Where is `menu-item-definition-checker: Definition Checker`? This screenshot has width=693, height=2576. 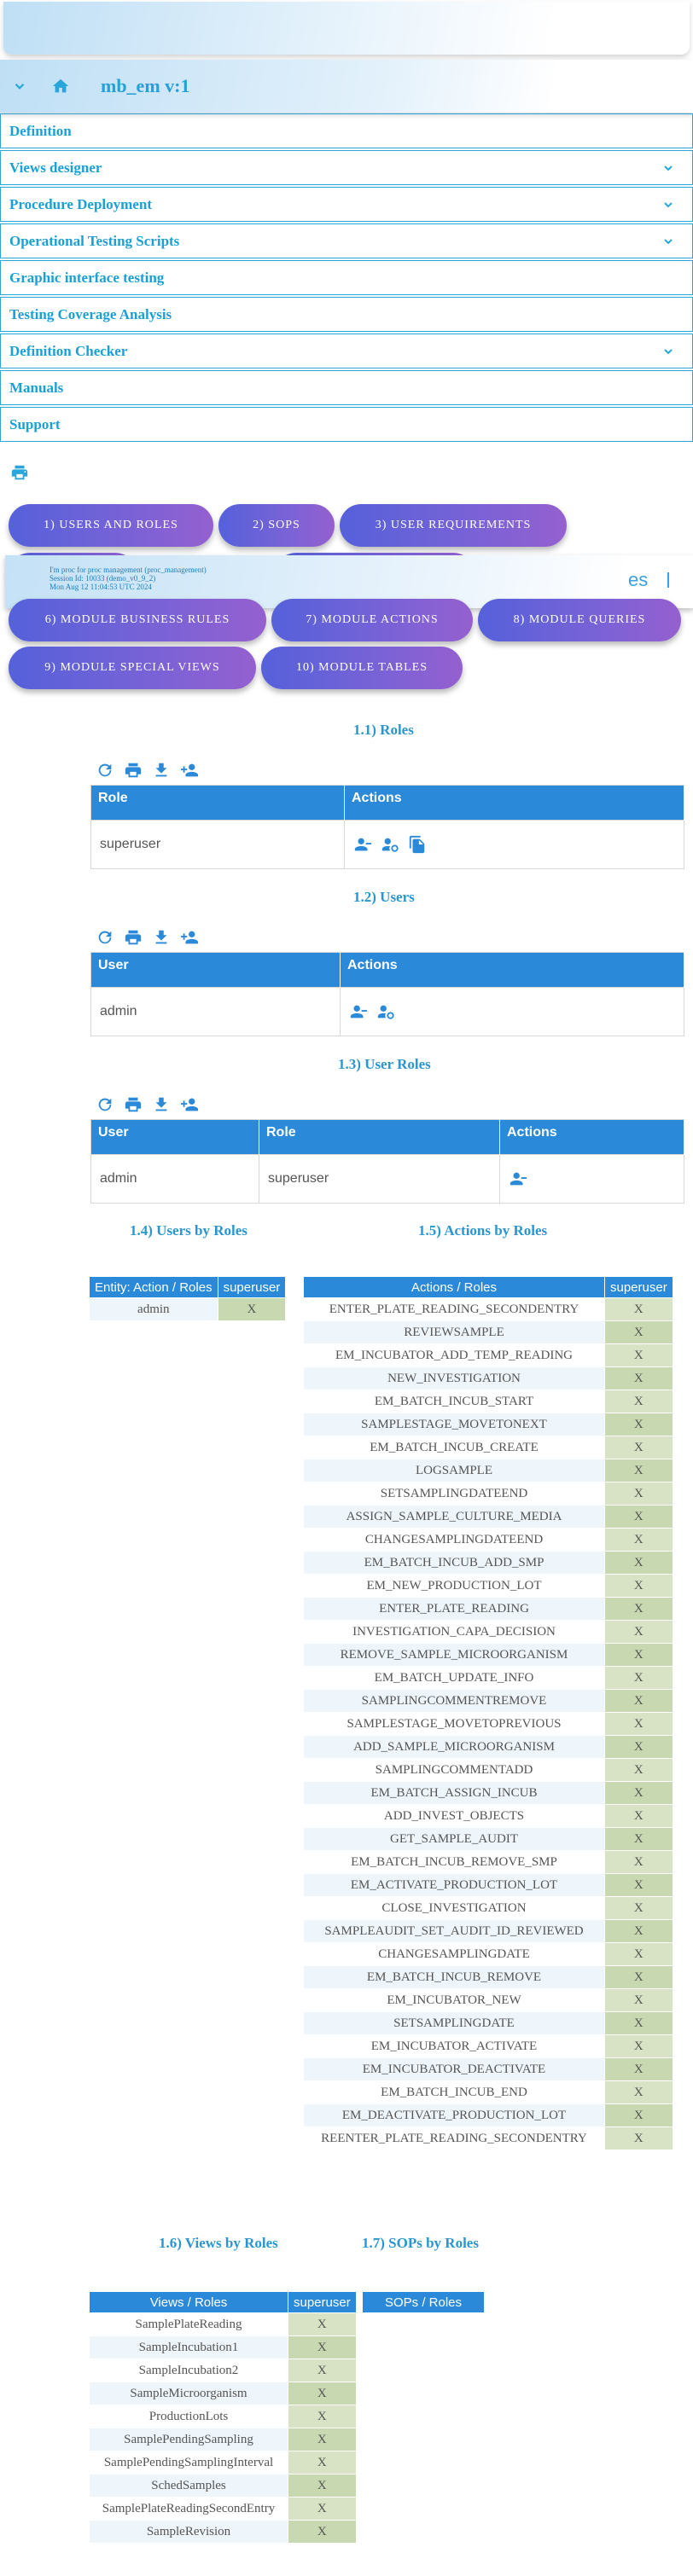 menu-item-definition-checker: Definition Checker is located at coordinates (346, 351).